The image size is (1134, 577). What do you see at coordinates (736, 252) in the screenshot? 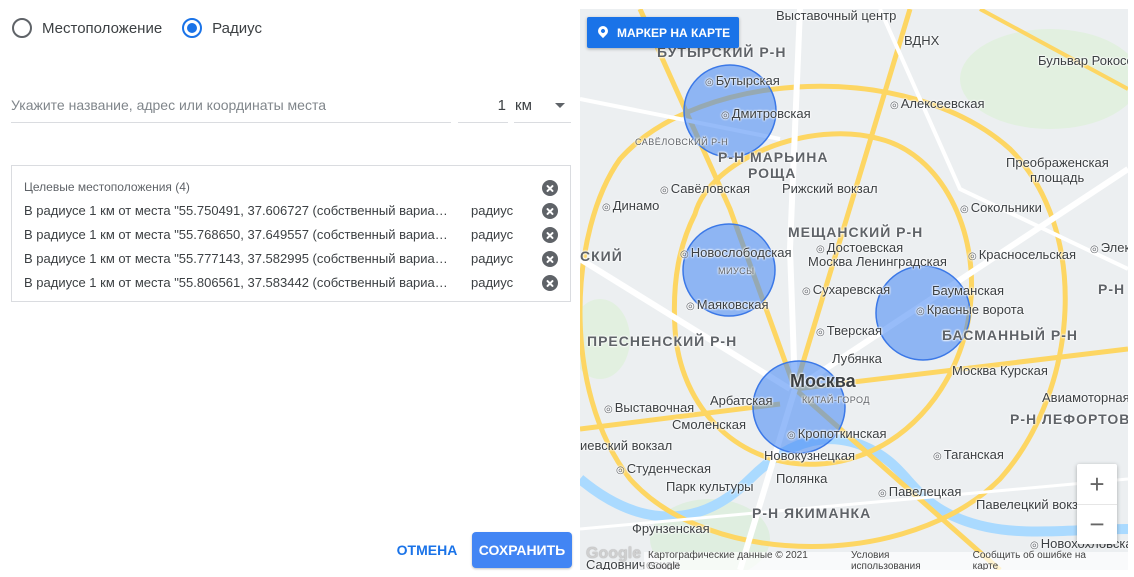
I see `map-label: Новослободская` at bounding box center [736, 252].